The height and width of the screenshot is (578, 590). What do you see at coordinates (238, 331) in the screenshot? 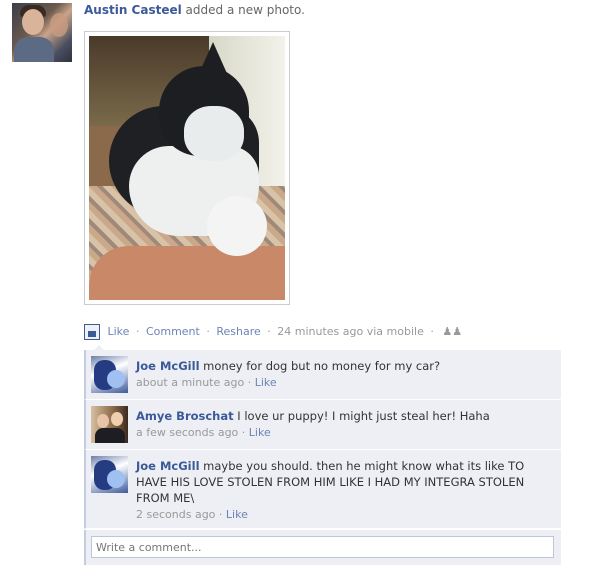
I see `reshare-link: Reshare` at bounding box center [238, 331].